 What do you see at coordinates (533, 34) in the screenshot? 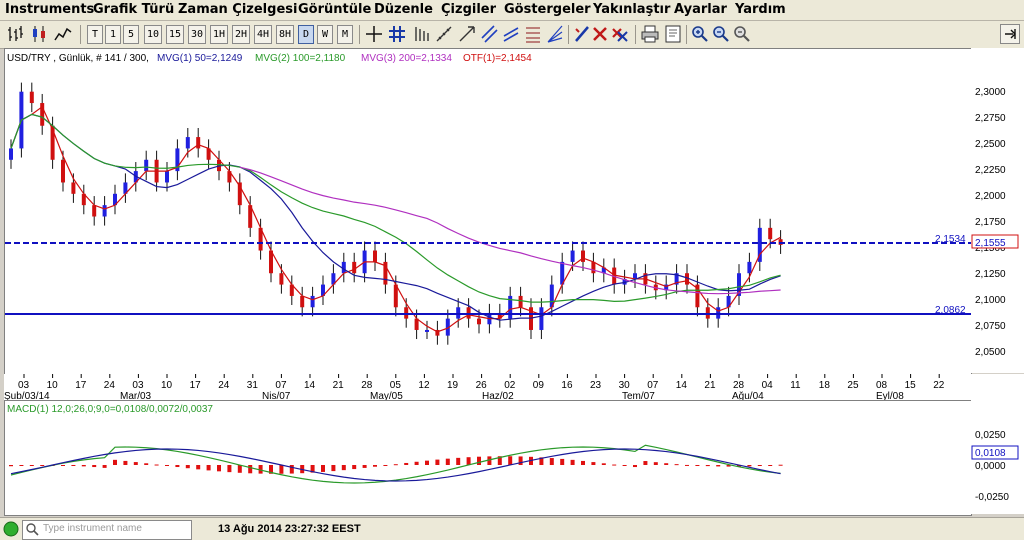
I see `fibonacci-icon` at bounding box center [533, 34].